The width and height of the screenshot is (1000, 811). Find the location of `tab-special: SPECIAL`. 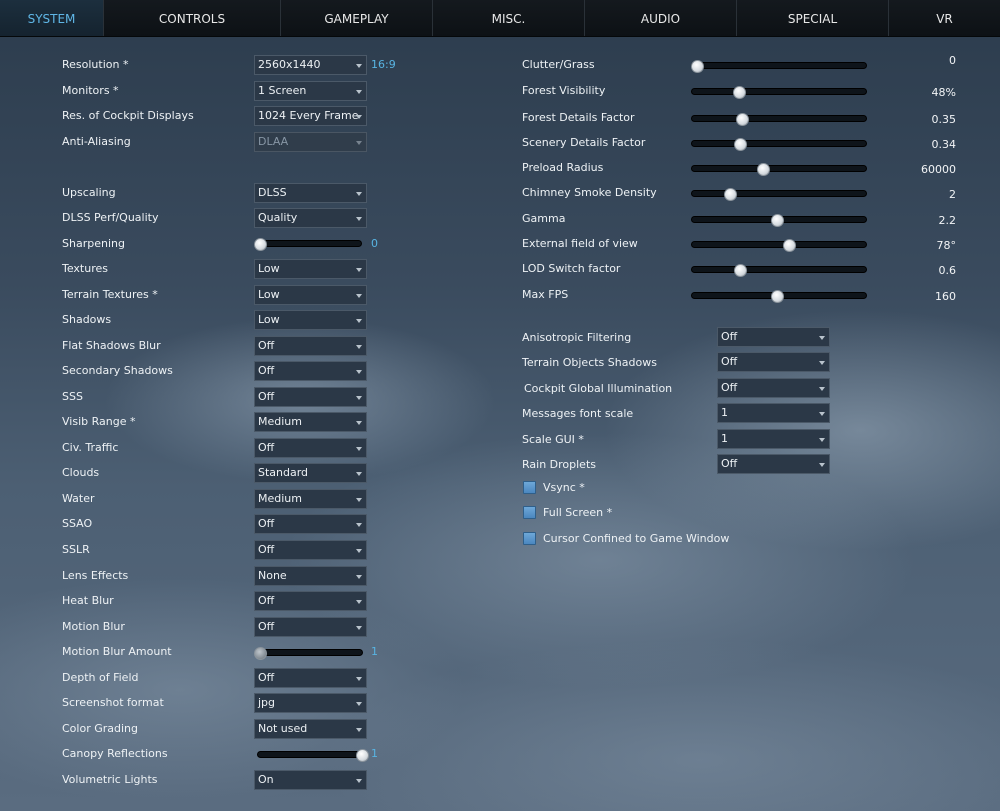

tab-special: SPECIAL is located at coordinates (813, 18).